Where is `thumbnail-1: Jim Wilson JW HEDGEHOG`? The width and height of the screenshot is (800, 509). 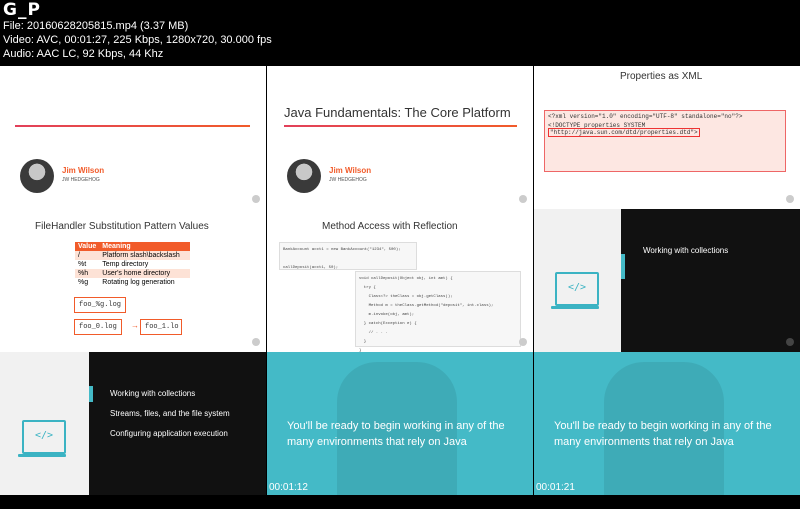 thumbnail-1: Jim Wilson JW HEDGEHOG is located at coordinates (133, 137).